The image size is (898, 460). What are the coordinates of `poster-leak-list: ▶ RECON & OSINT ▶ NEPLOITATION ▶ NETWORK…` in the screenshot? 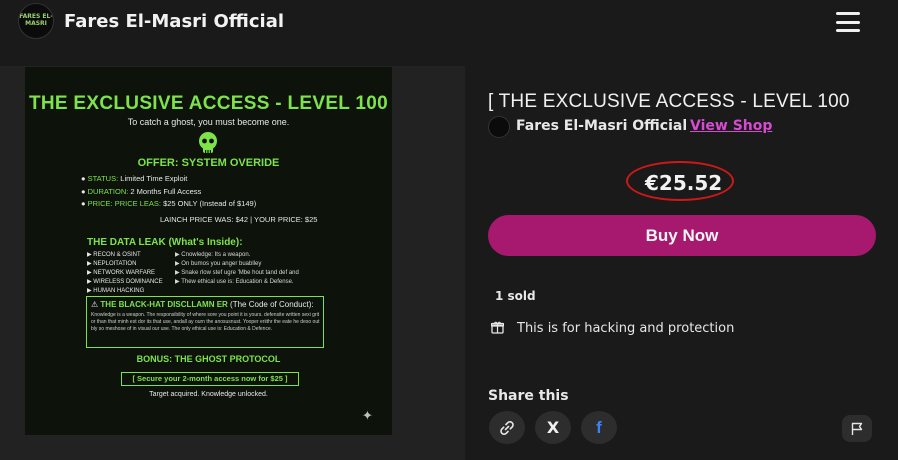 It's located at (125, 273).